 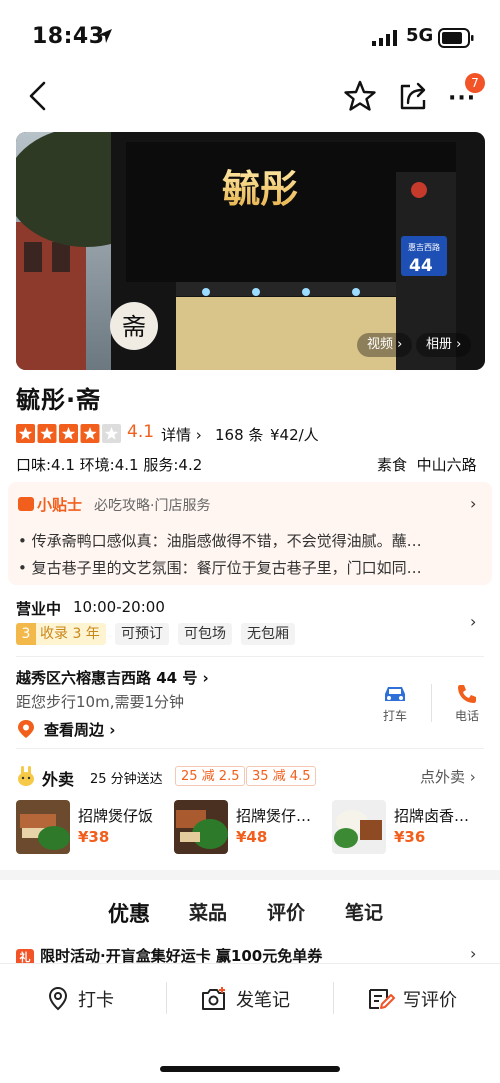 I want to click on rank-number-badge: 3, so click(x=26, y=634).